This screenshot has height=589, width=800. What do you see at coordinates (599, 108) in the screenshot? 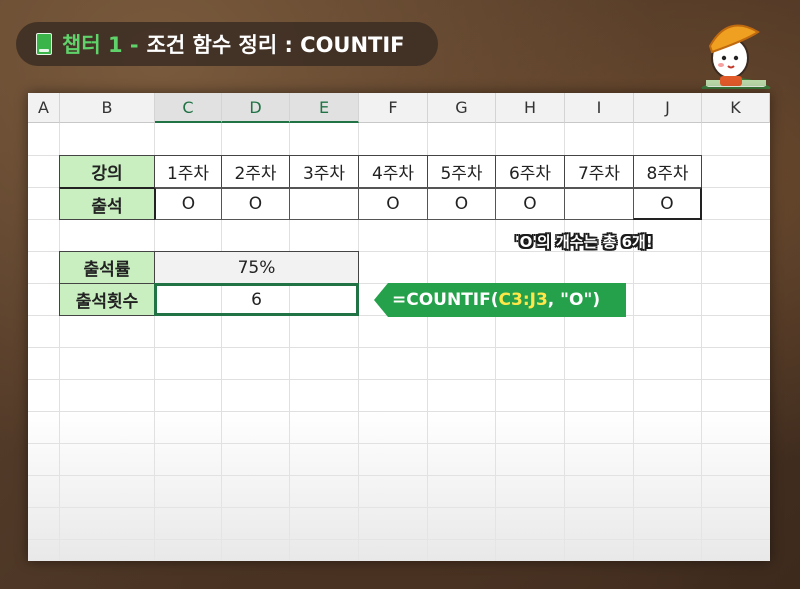
I see `column-header-i: I` at bounding box center [599, 108].